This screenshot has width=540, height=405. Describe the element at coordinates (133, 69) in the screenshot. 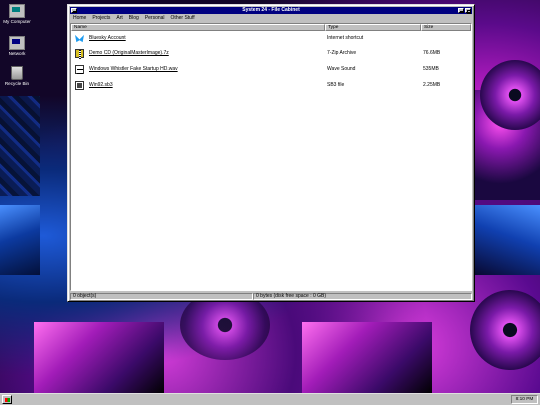

I see `file-name: Windows Whistler Fake Startup HD.wav` at that location.